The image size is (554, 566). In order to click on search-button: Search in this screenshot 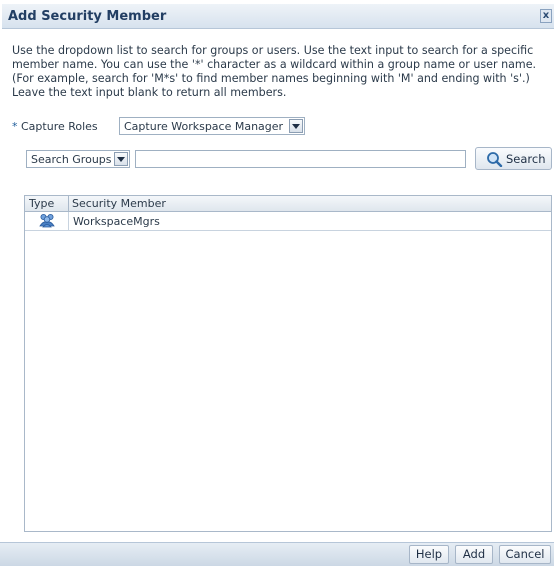, I will do `click(513, 158)`.